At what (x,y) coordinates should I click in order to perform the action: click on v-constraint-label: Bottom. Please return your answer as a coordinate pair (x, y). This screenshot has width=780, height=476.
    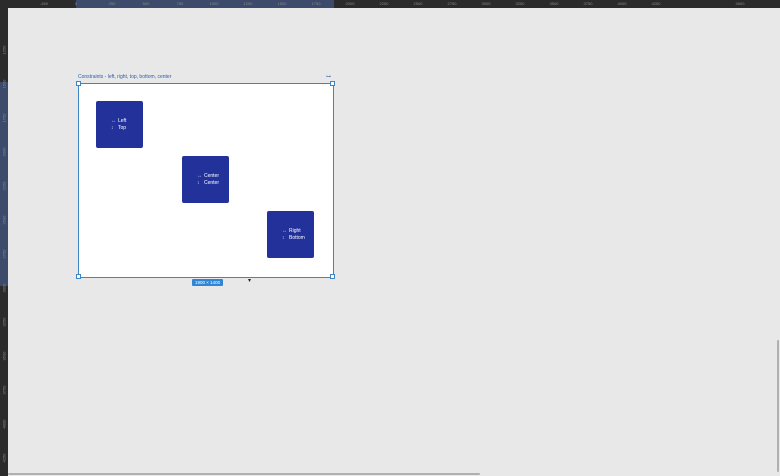
    Looking at the image, I should click on (297, 237).